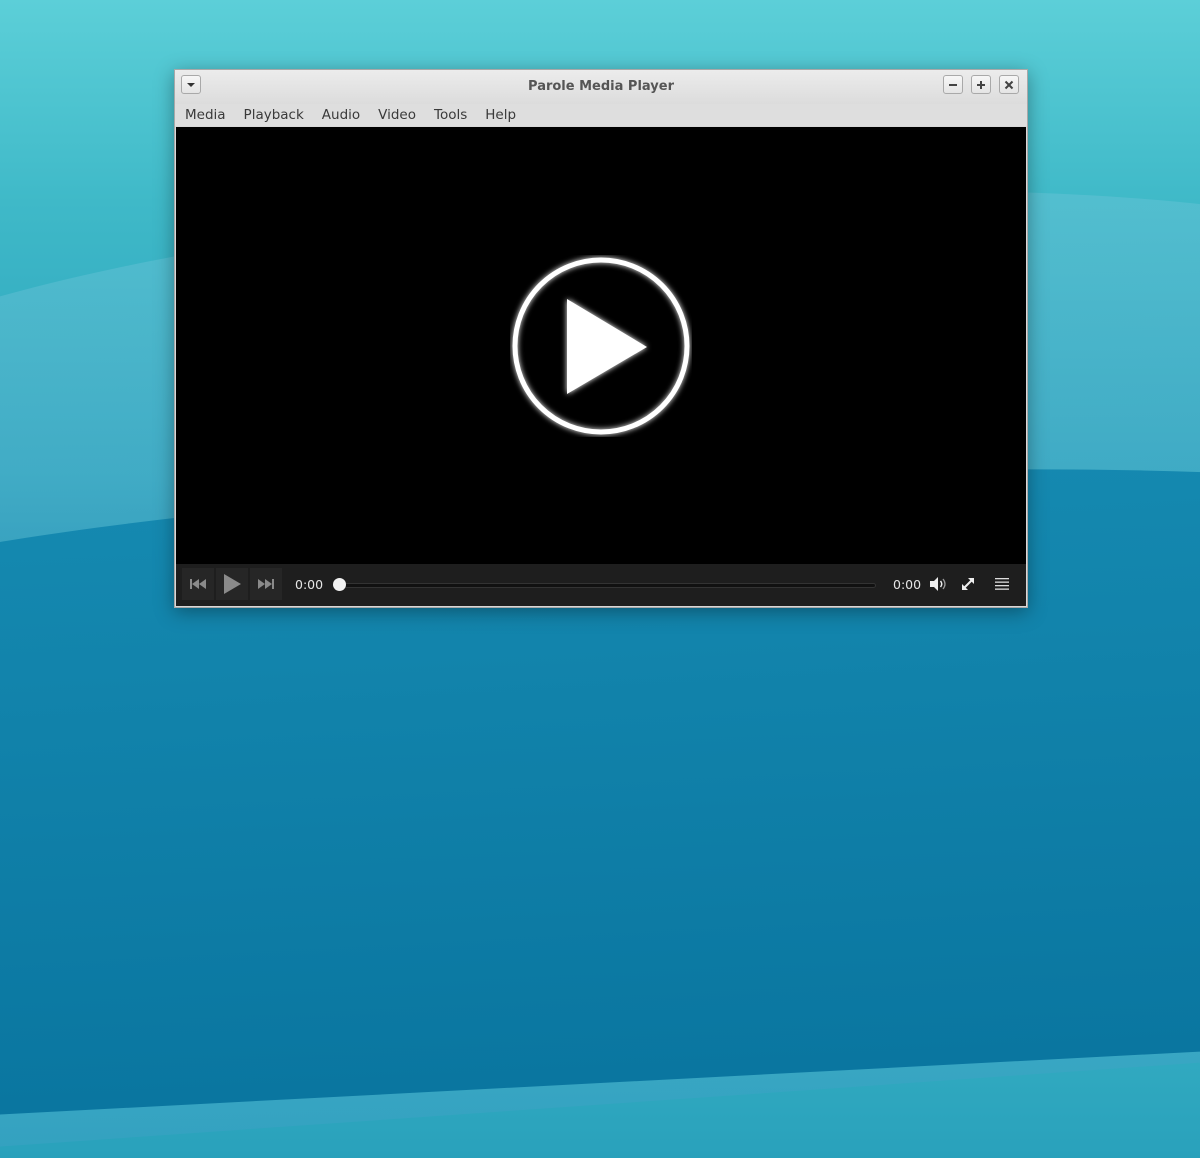  I want to click on play-circle-icon, so click(601, 346).